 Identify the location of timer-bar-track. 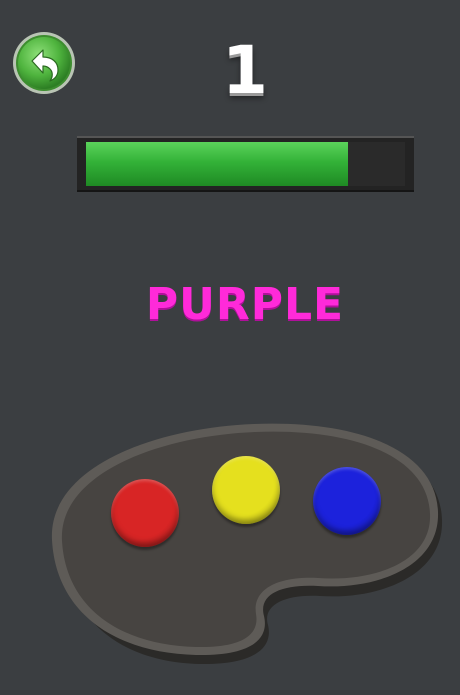
(245, 164).